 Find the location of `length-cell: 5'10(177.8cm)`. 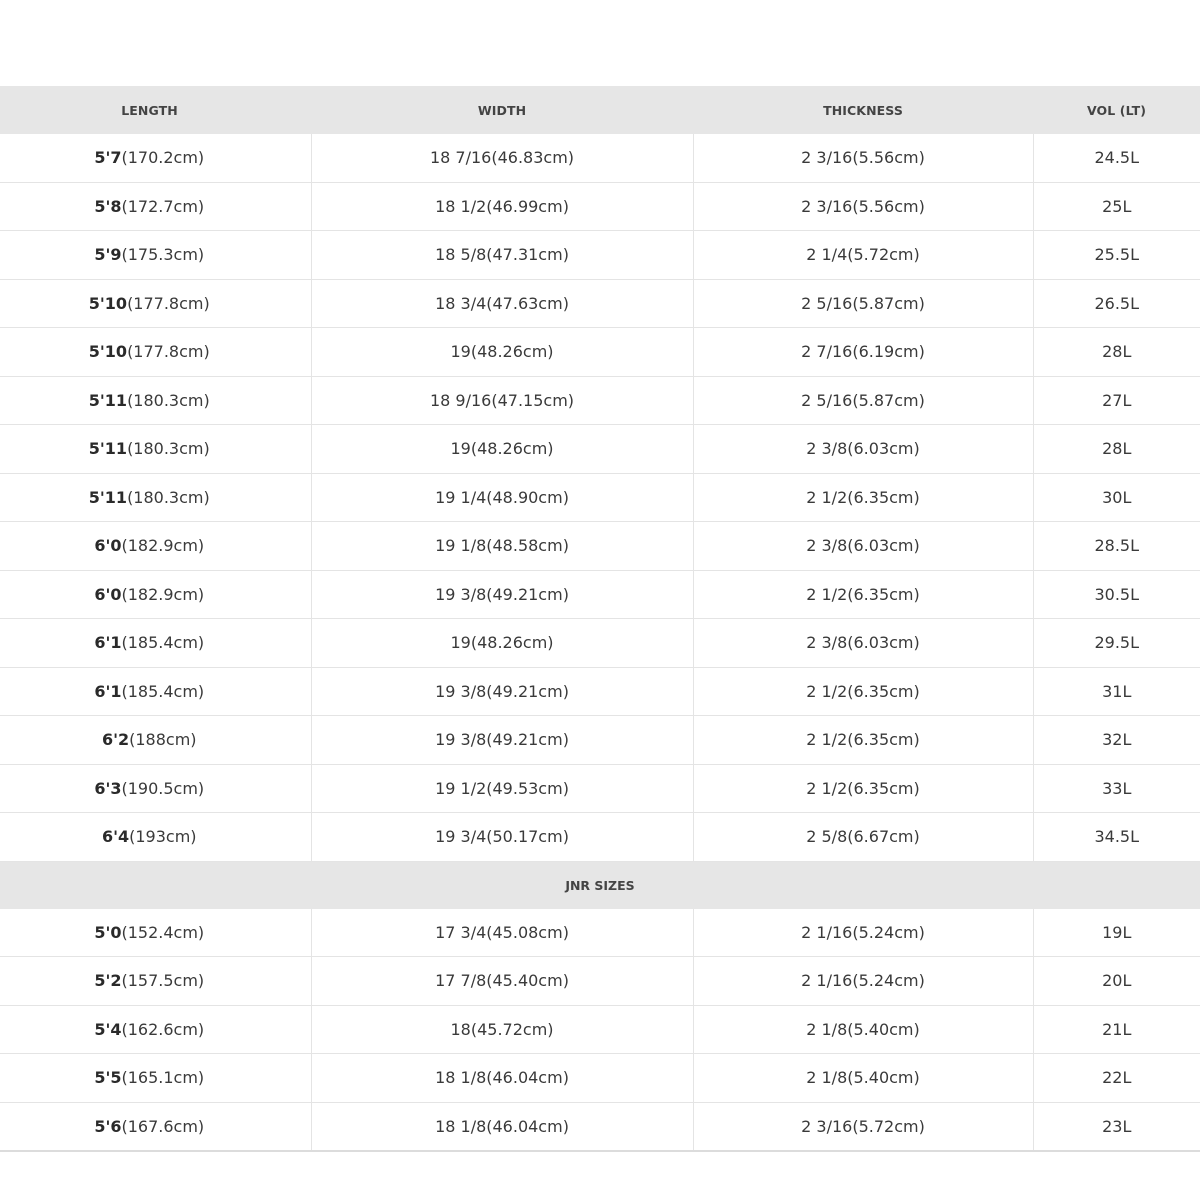

length-cell: 5'10(177.8cm) is located at coordinates (155, 303).